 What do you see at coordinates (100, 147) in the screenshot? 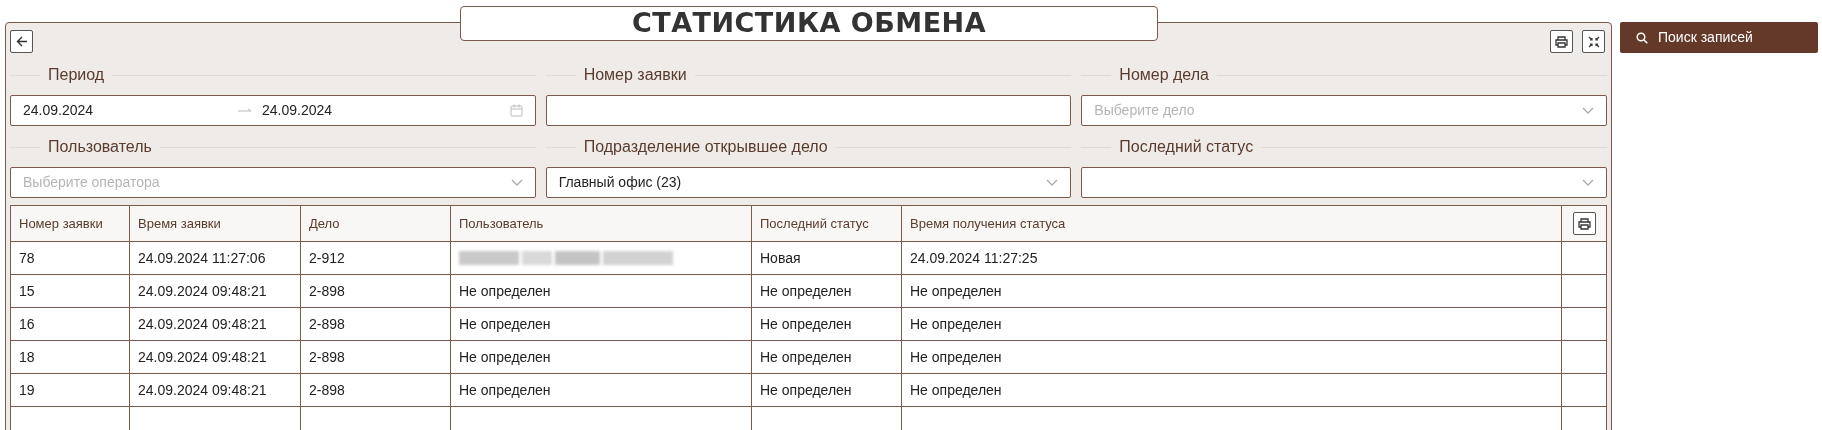
I see `field-label: Пользователь` at bounding box center [100, 147].